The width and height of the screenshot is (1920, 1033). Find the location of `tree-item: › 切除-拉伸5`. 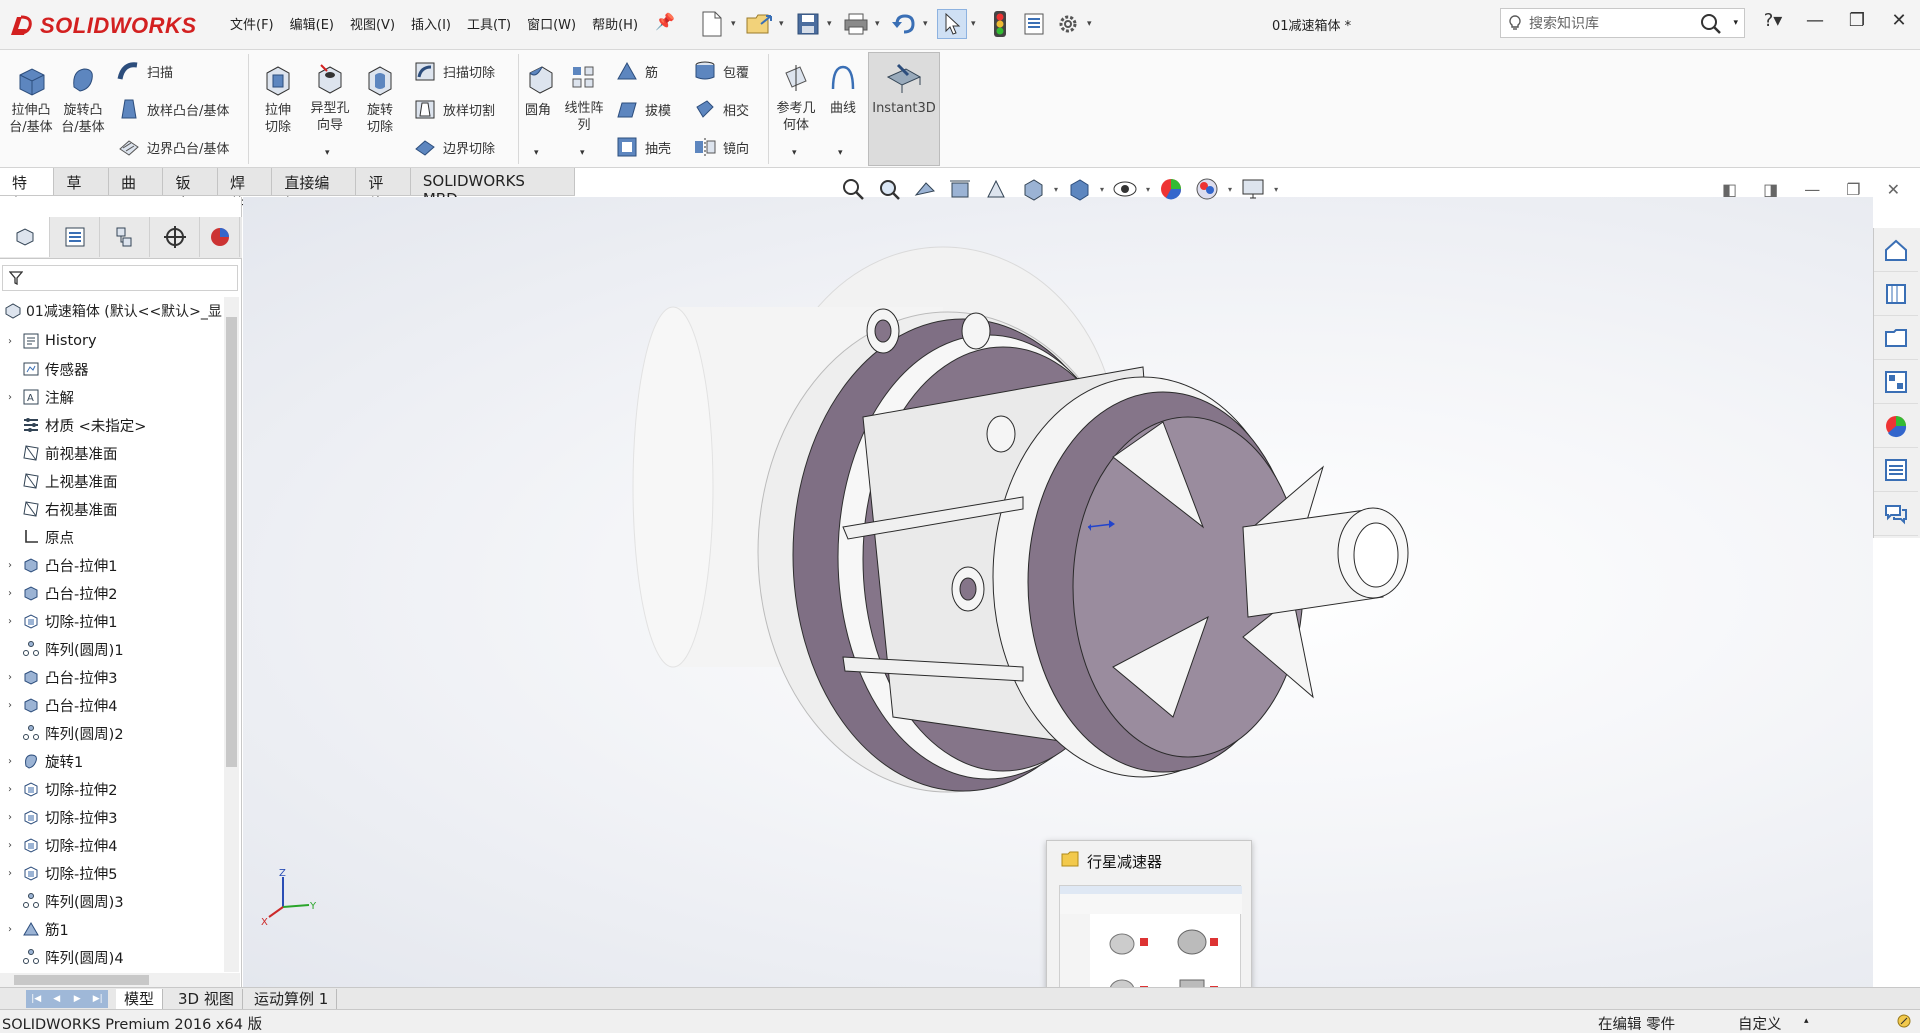

tree-item: › 切除-拉伸5 is located at coordinates (112, 873).